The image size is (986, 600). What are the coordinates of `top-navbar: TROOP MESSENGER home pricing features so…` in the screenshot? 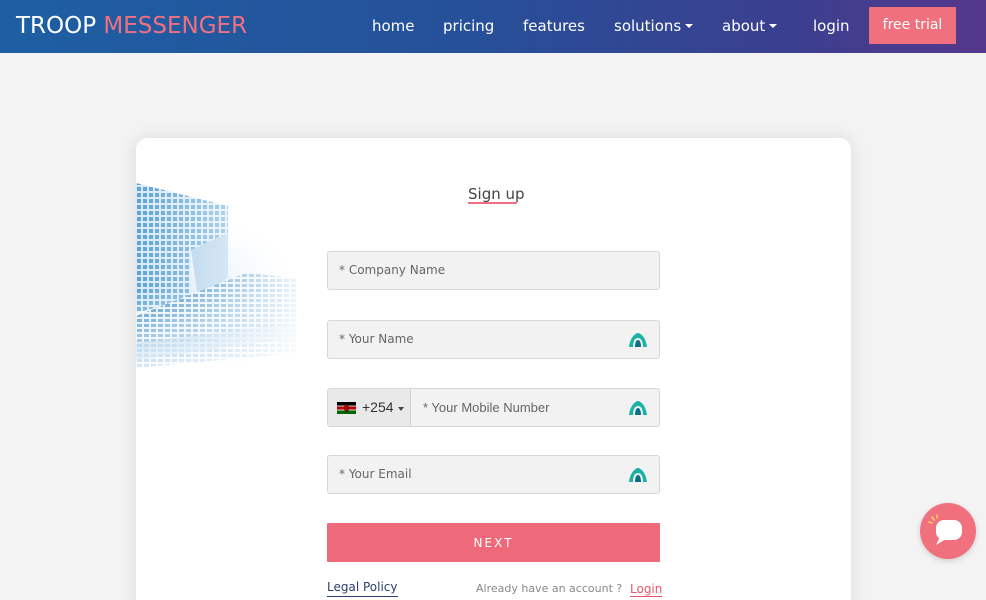 It's located at (493, 26).